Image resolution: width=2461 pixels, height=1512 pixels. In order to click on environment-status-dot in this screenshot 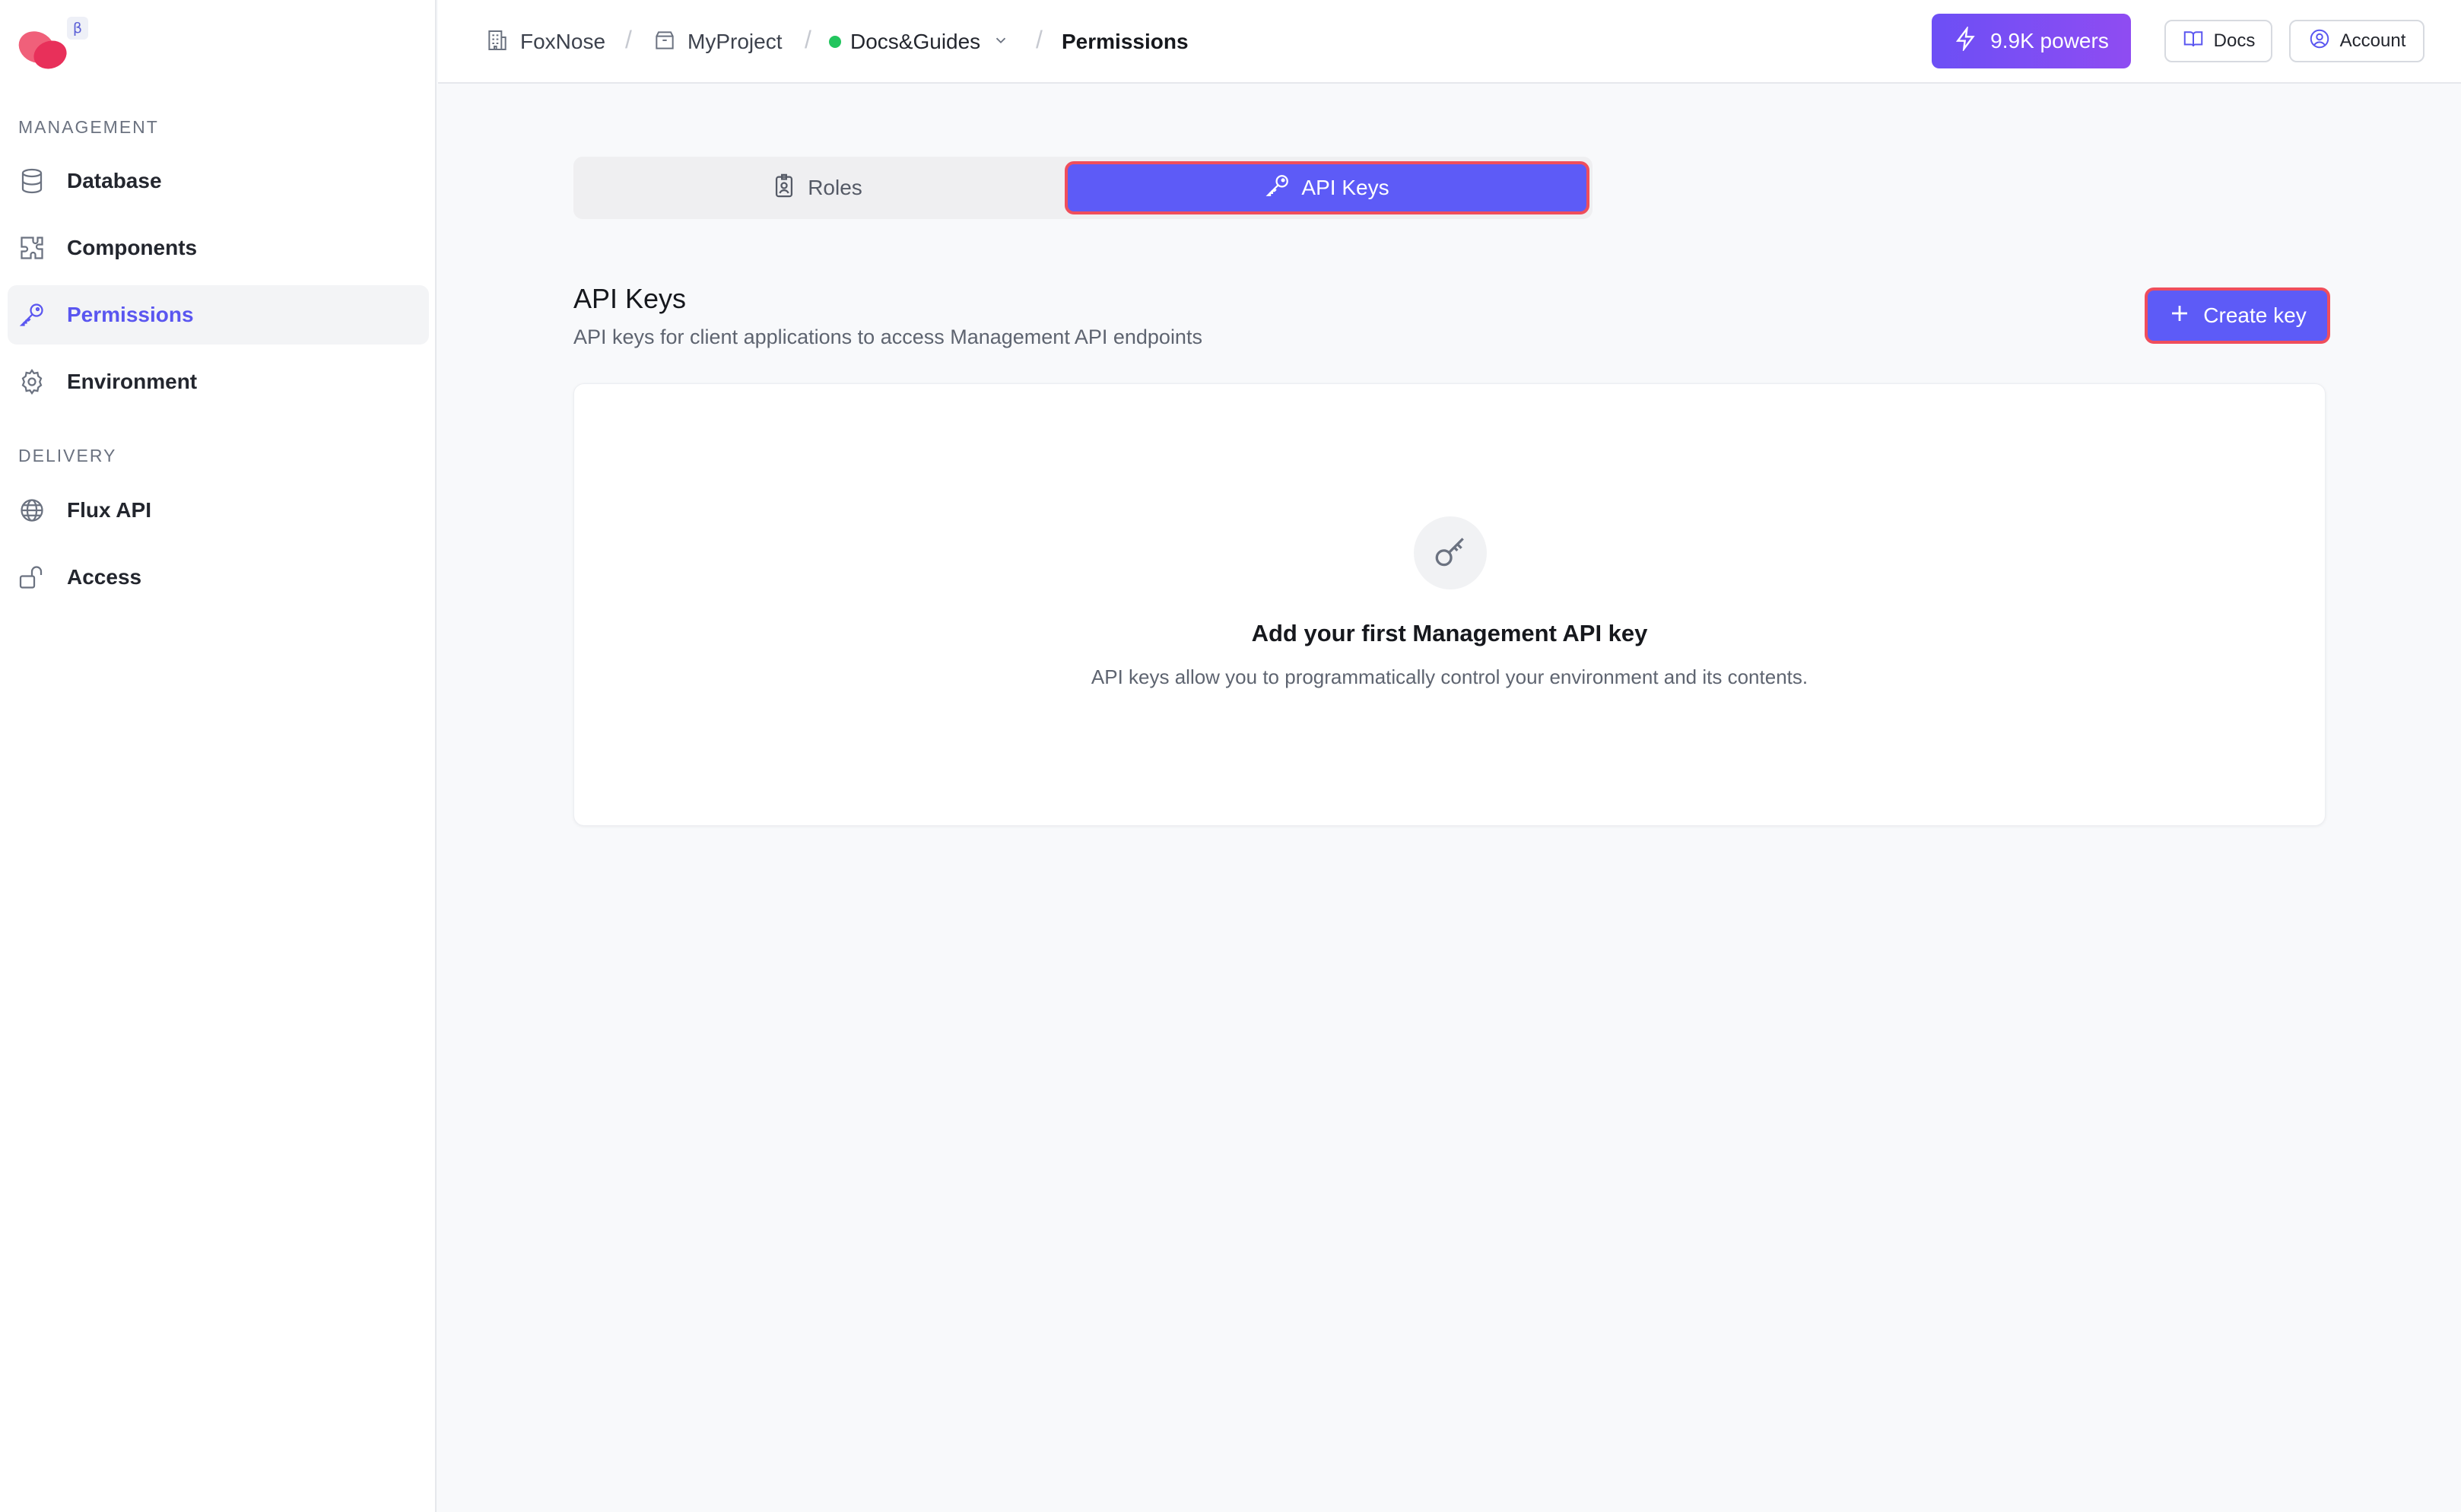, I will do `click(835, 42)`.